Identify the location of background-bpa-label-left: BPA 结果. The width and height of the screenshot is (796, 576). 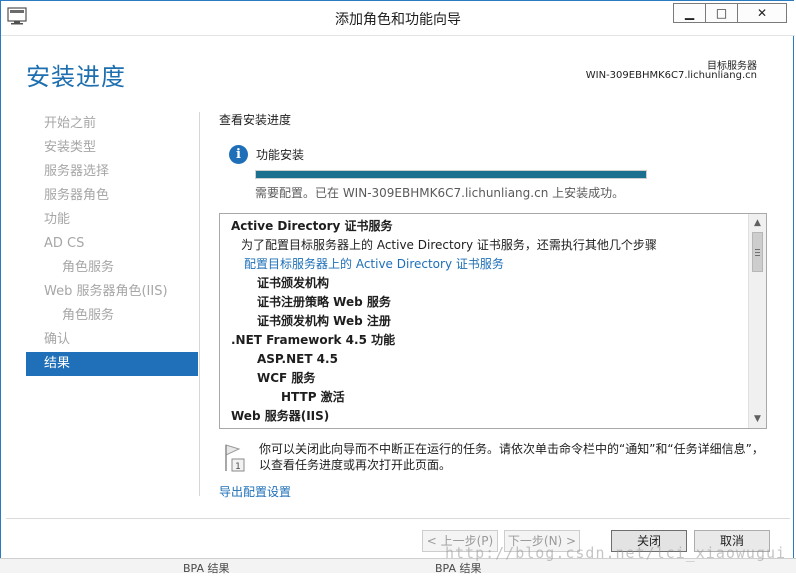
(206, 568).